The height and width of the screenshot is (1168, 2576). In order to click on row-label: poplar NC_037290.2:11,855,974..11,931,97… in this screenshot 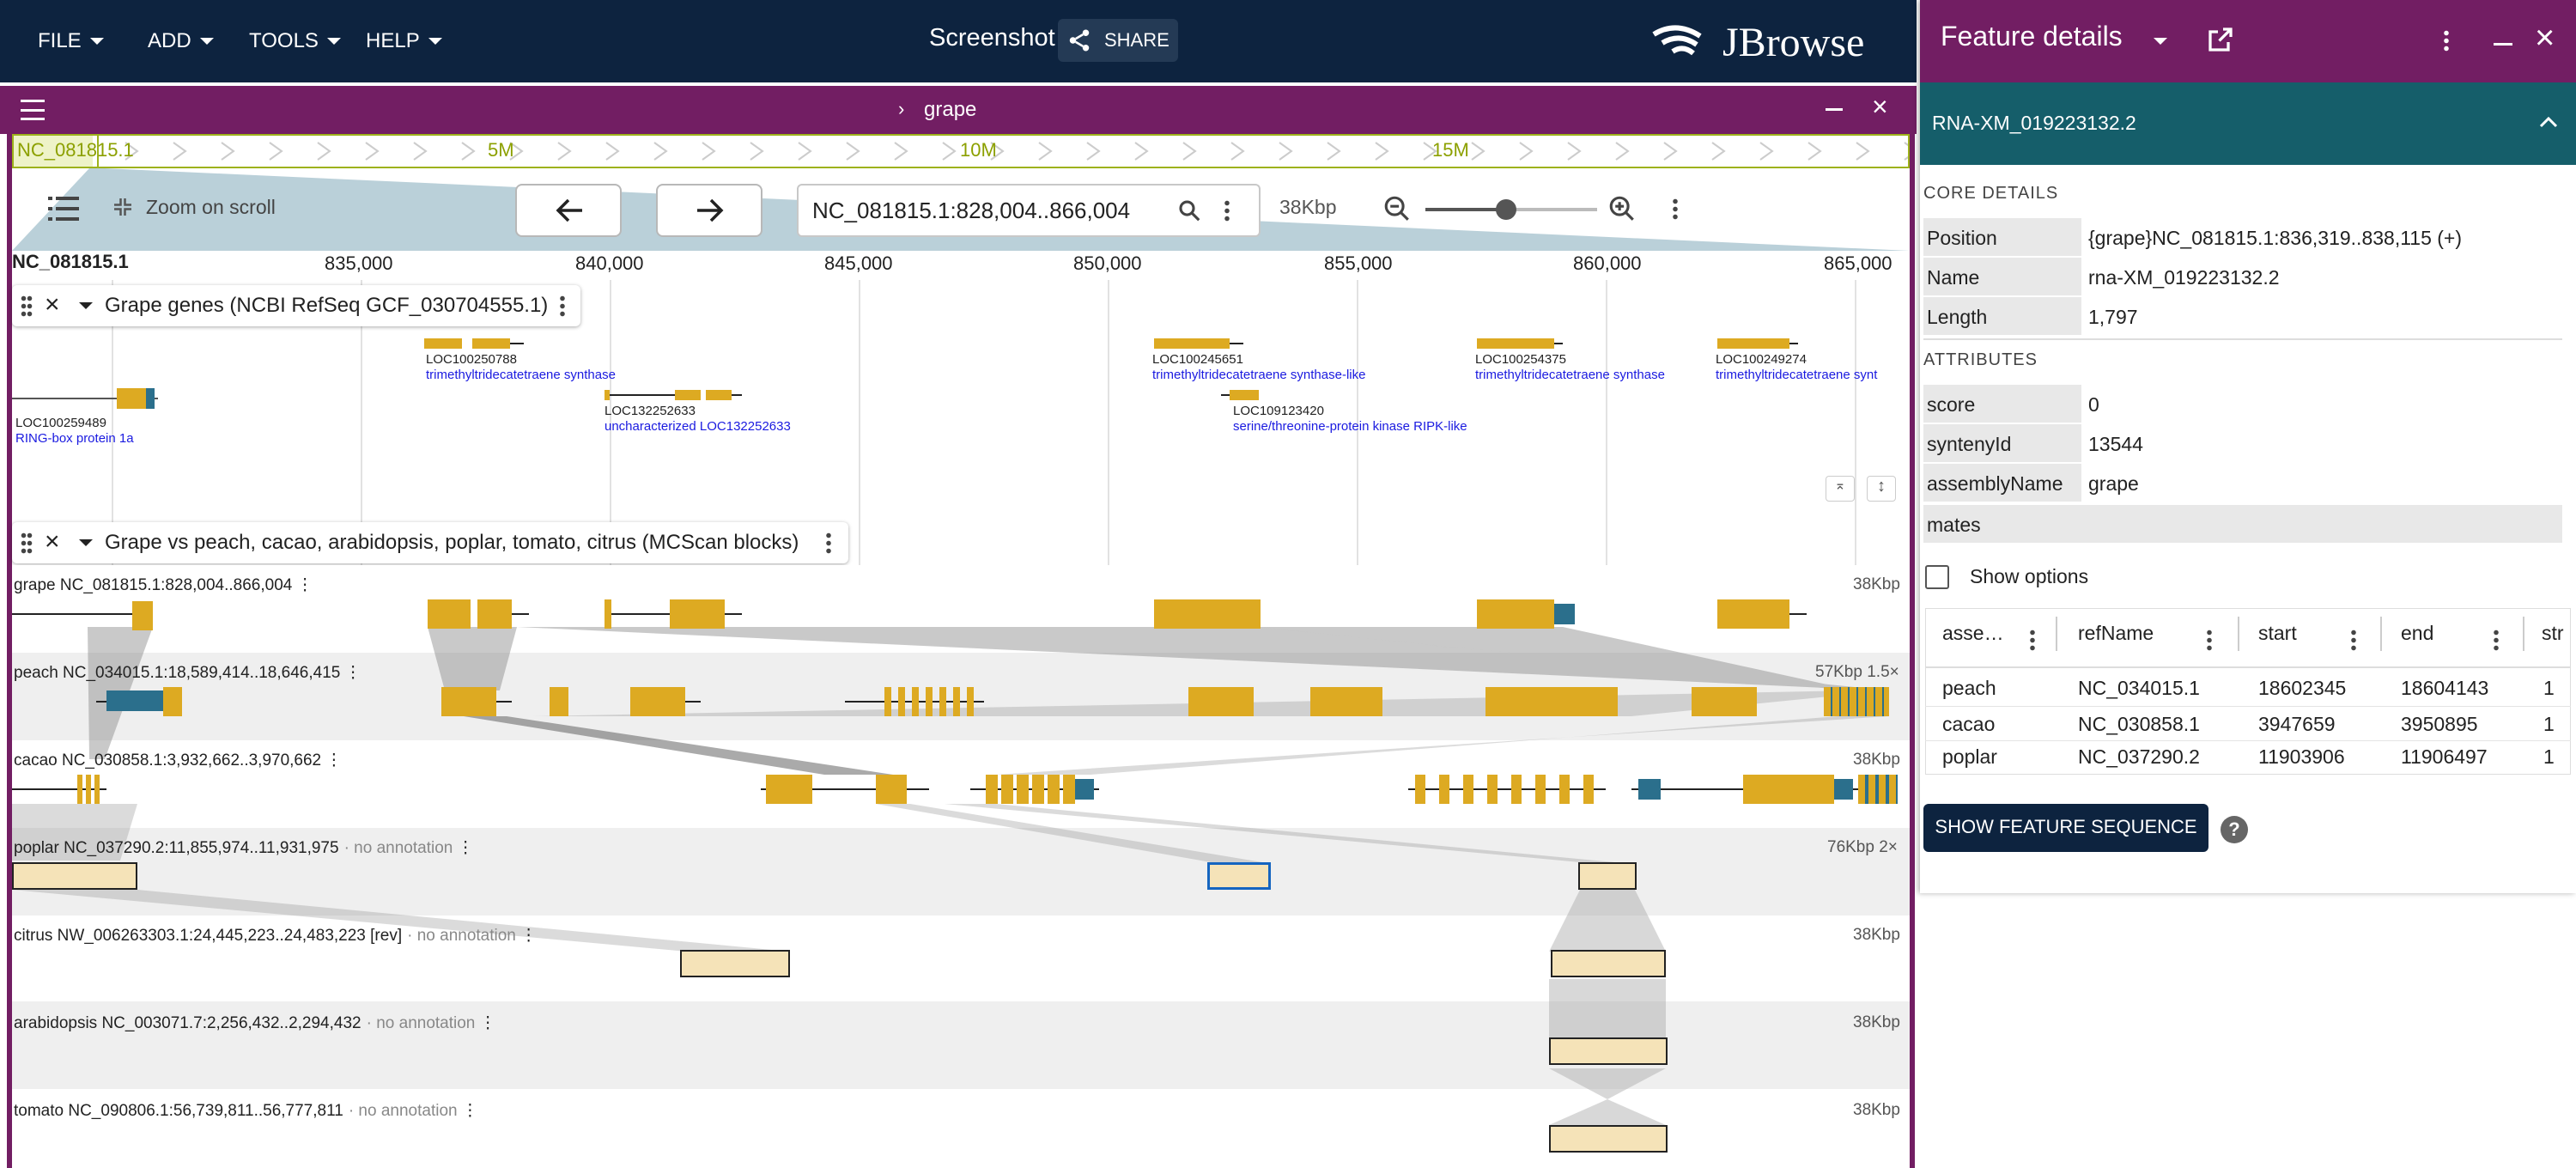, I will do `click(244, 848)`.